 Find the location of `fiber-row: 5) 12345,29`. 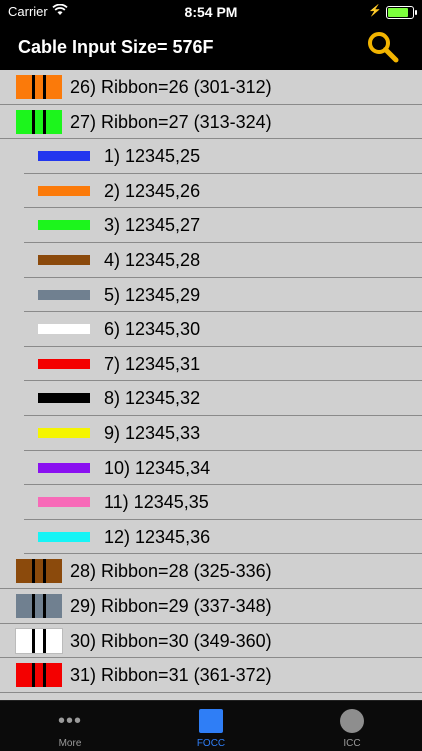

fiber-row: 5) 12345,29 is located at coordinates (223, 295).